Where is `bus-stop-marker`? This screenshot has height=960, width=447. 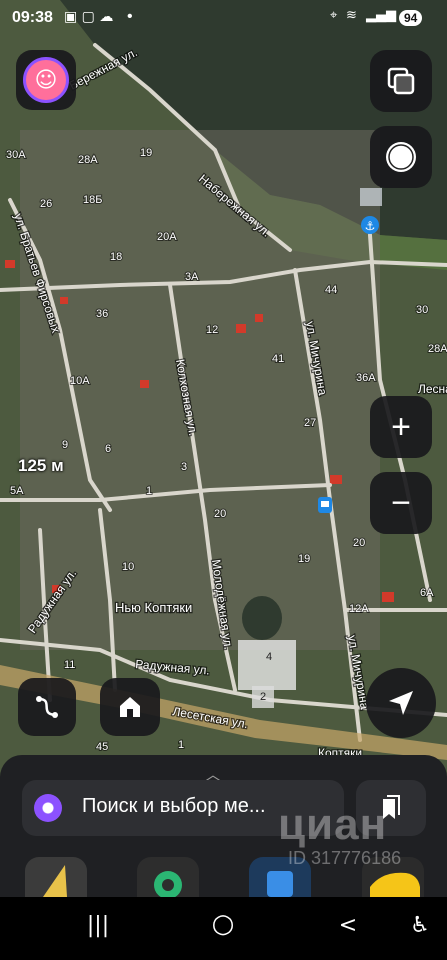 bus-stop-marker is located at coordinates (325, 505).